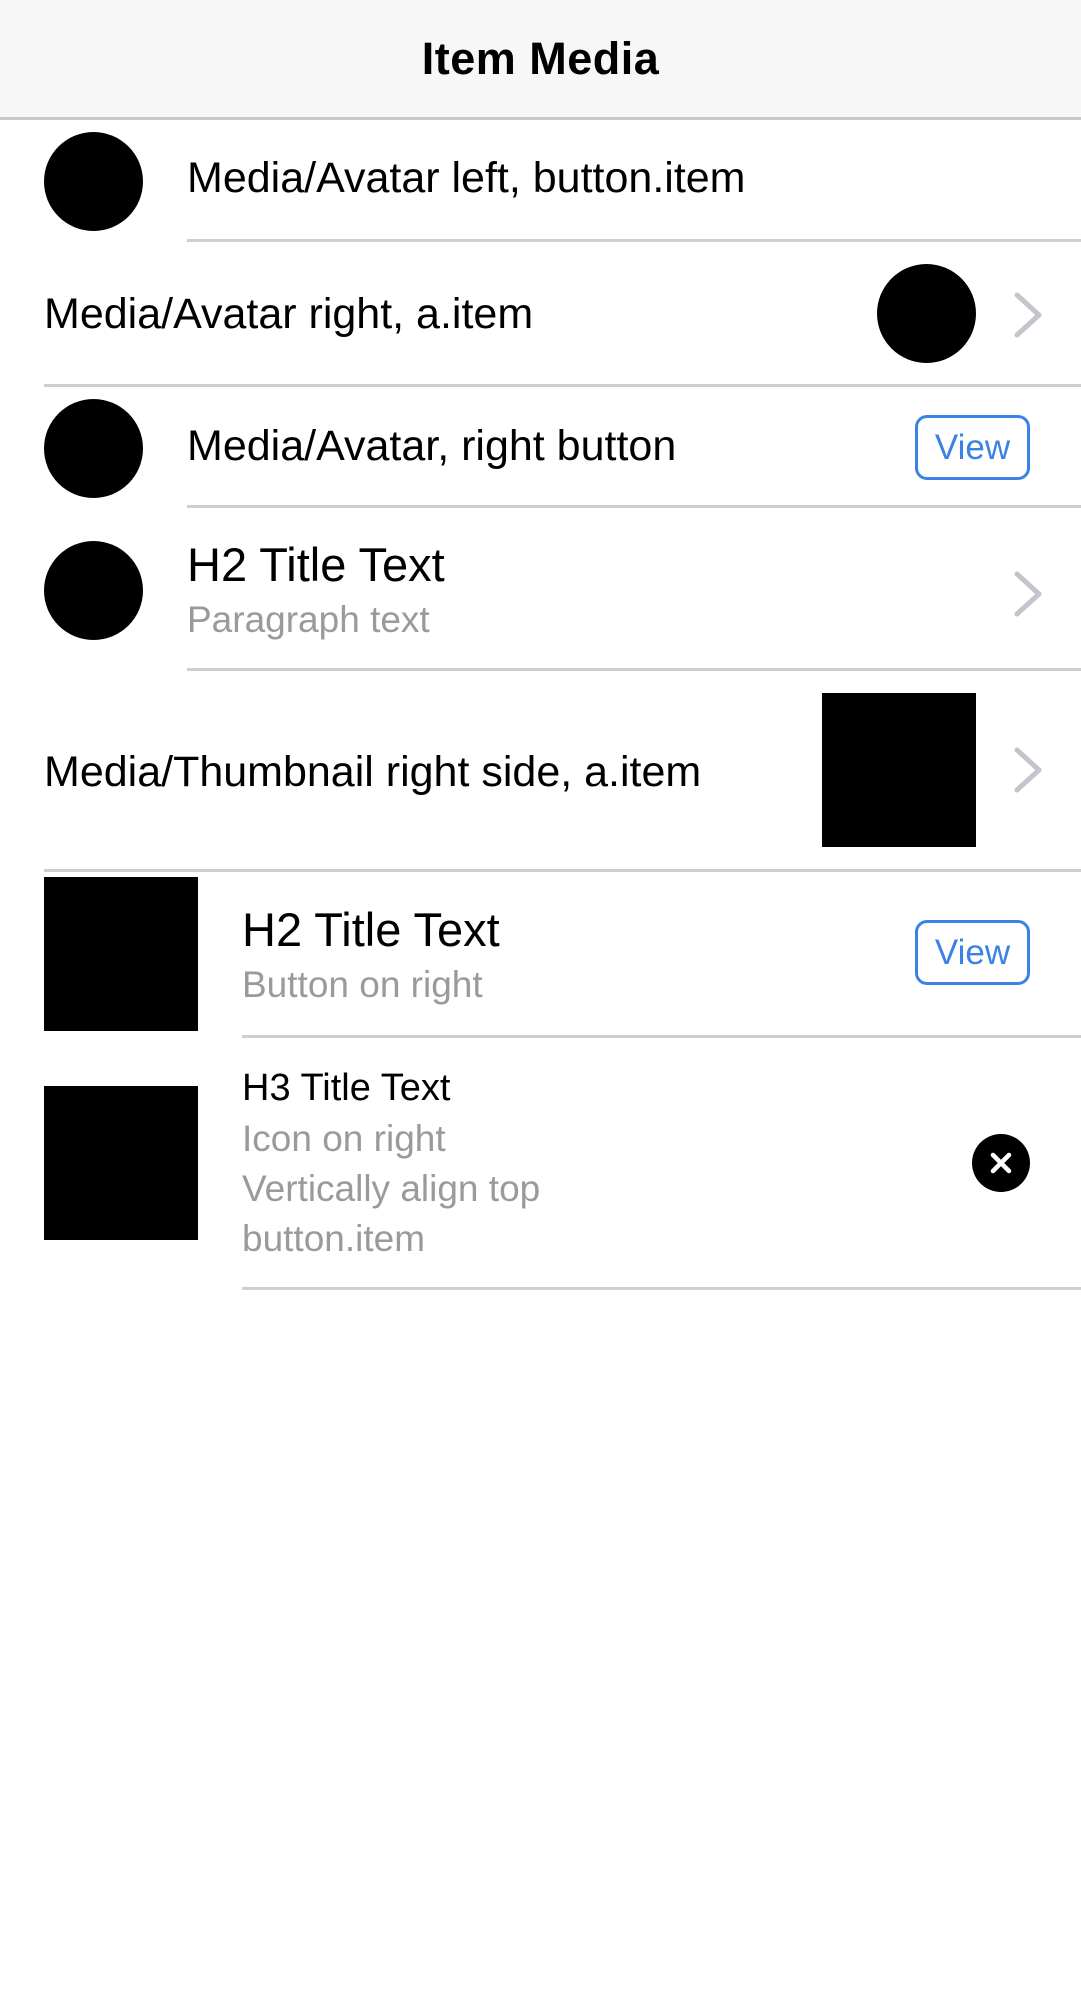  I want to click on list-item-label: Media/Avatar, right button, so click(432, 446).